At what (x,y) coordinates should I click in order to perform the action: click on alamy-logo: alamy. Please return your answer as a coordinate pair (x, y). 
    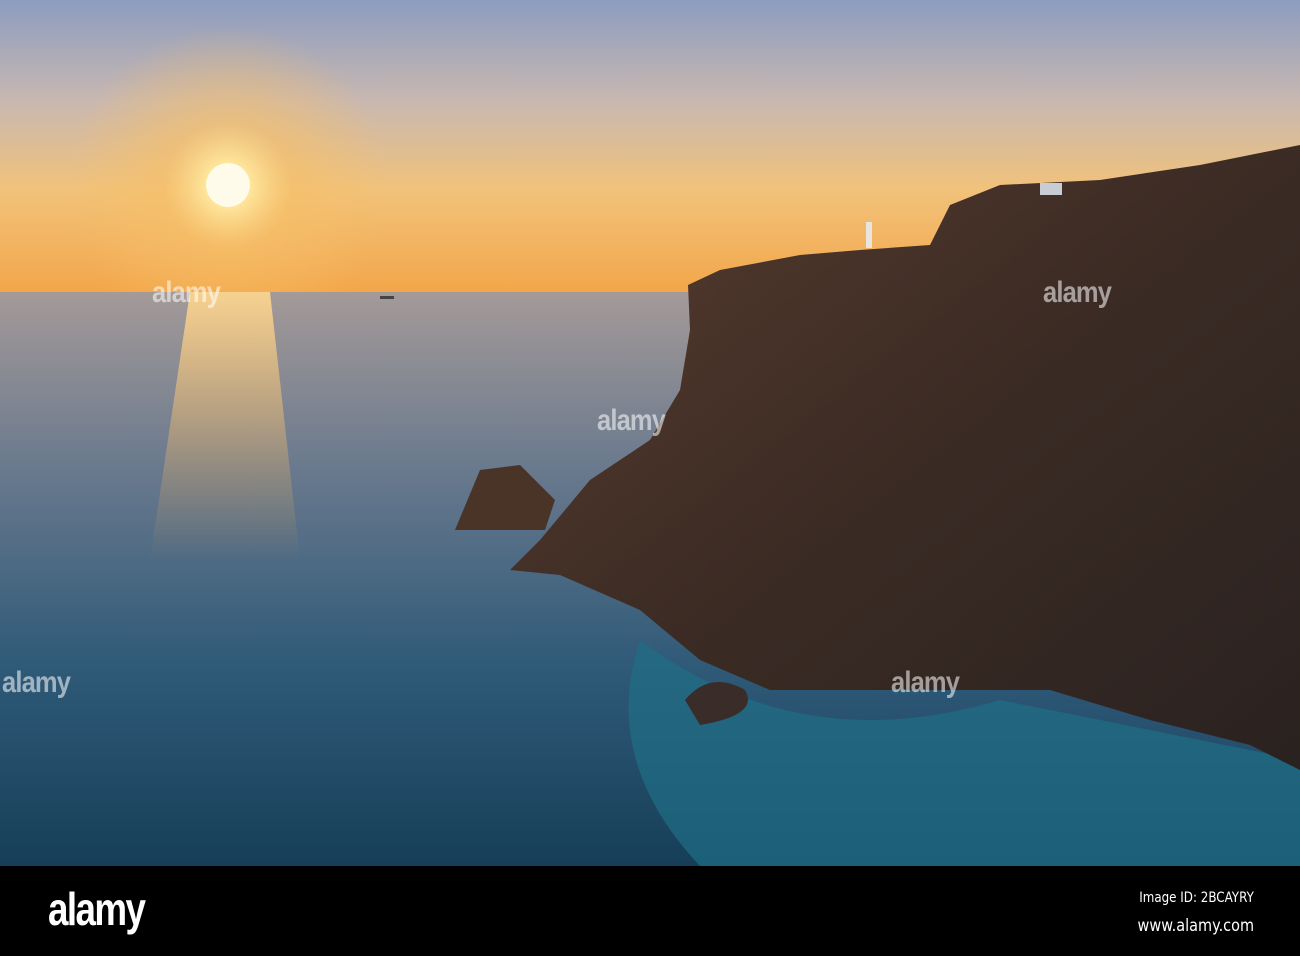
    Looking at the image, I should click on (97, 909).